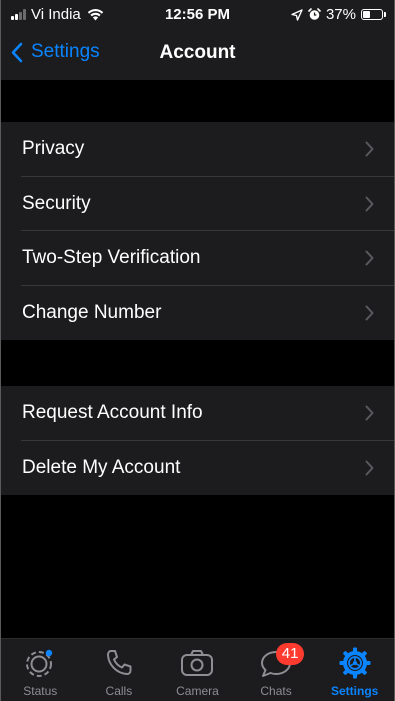 This screenshot has width=395, height=701. What do you see at coordinates (119, 691) in the screenshot?
I see `tab-label: Calls` at bounding box center [119, 691].